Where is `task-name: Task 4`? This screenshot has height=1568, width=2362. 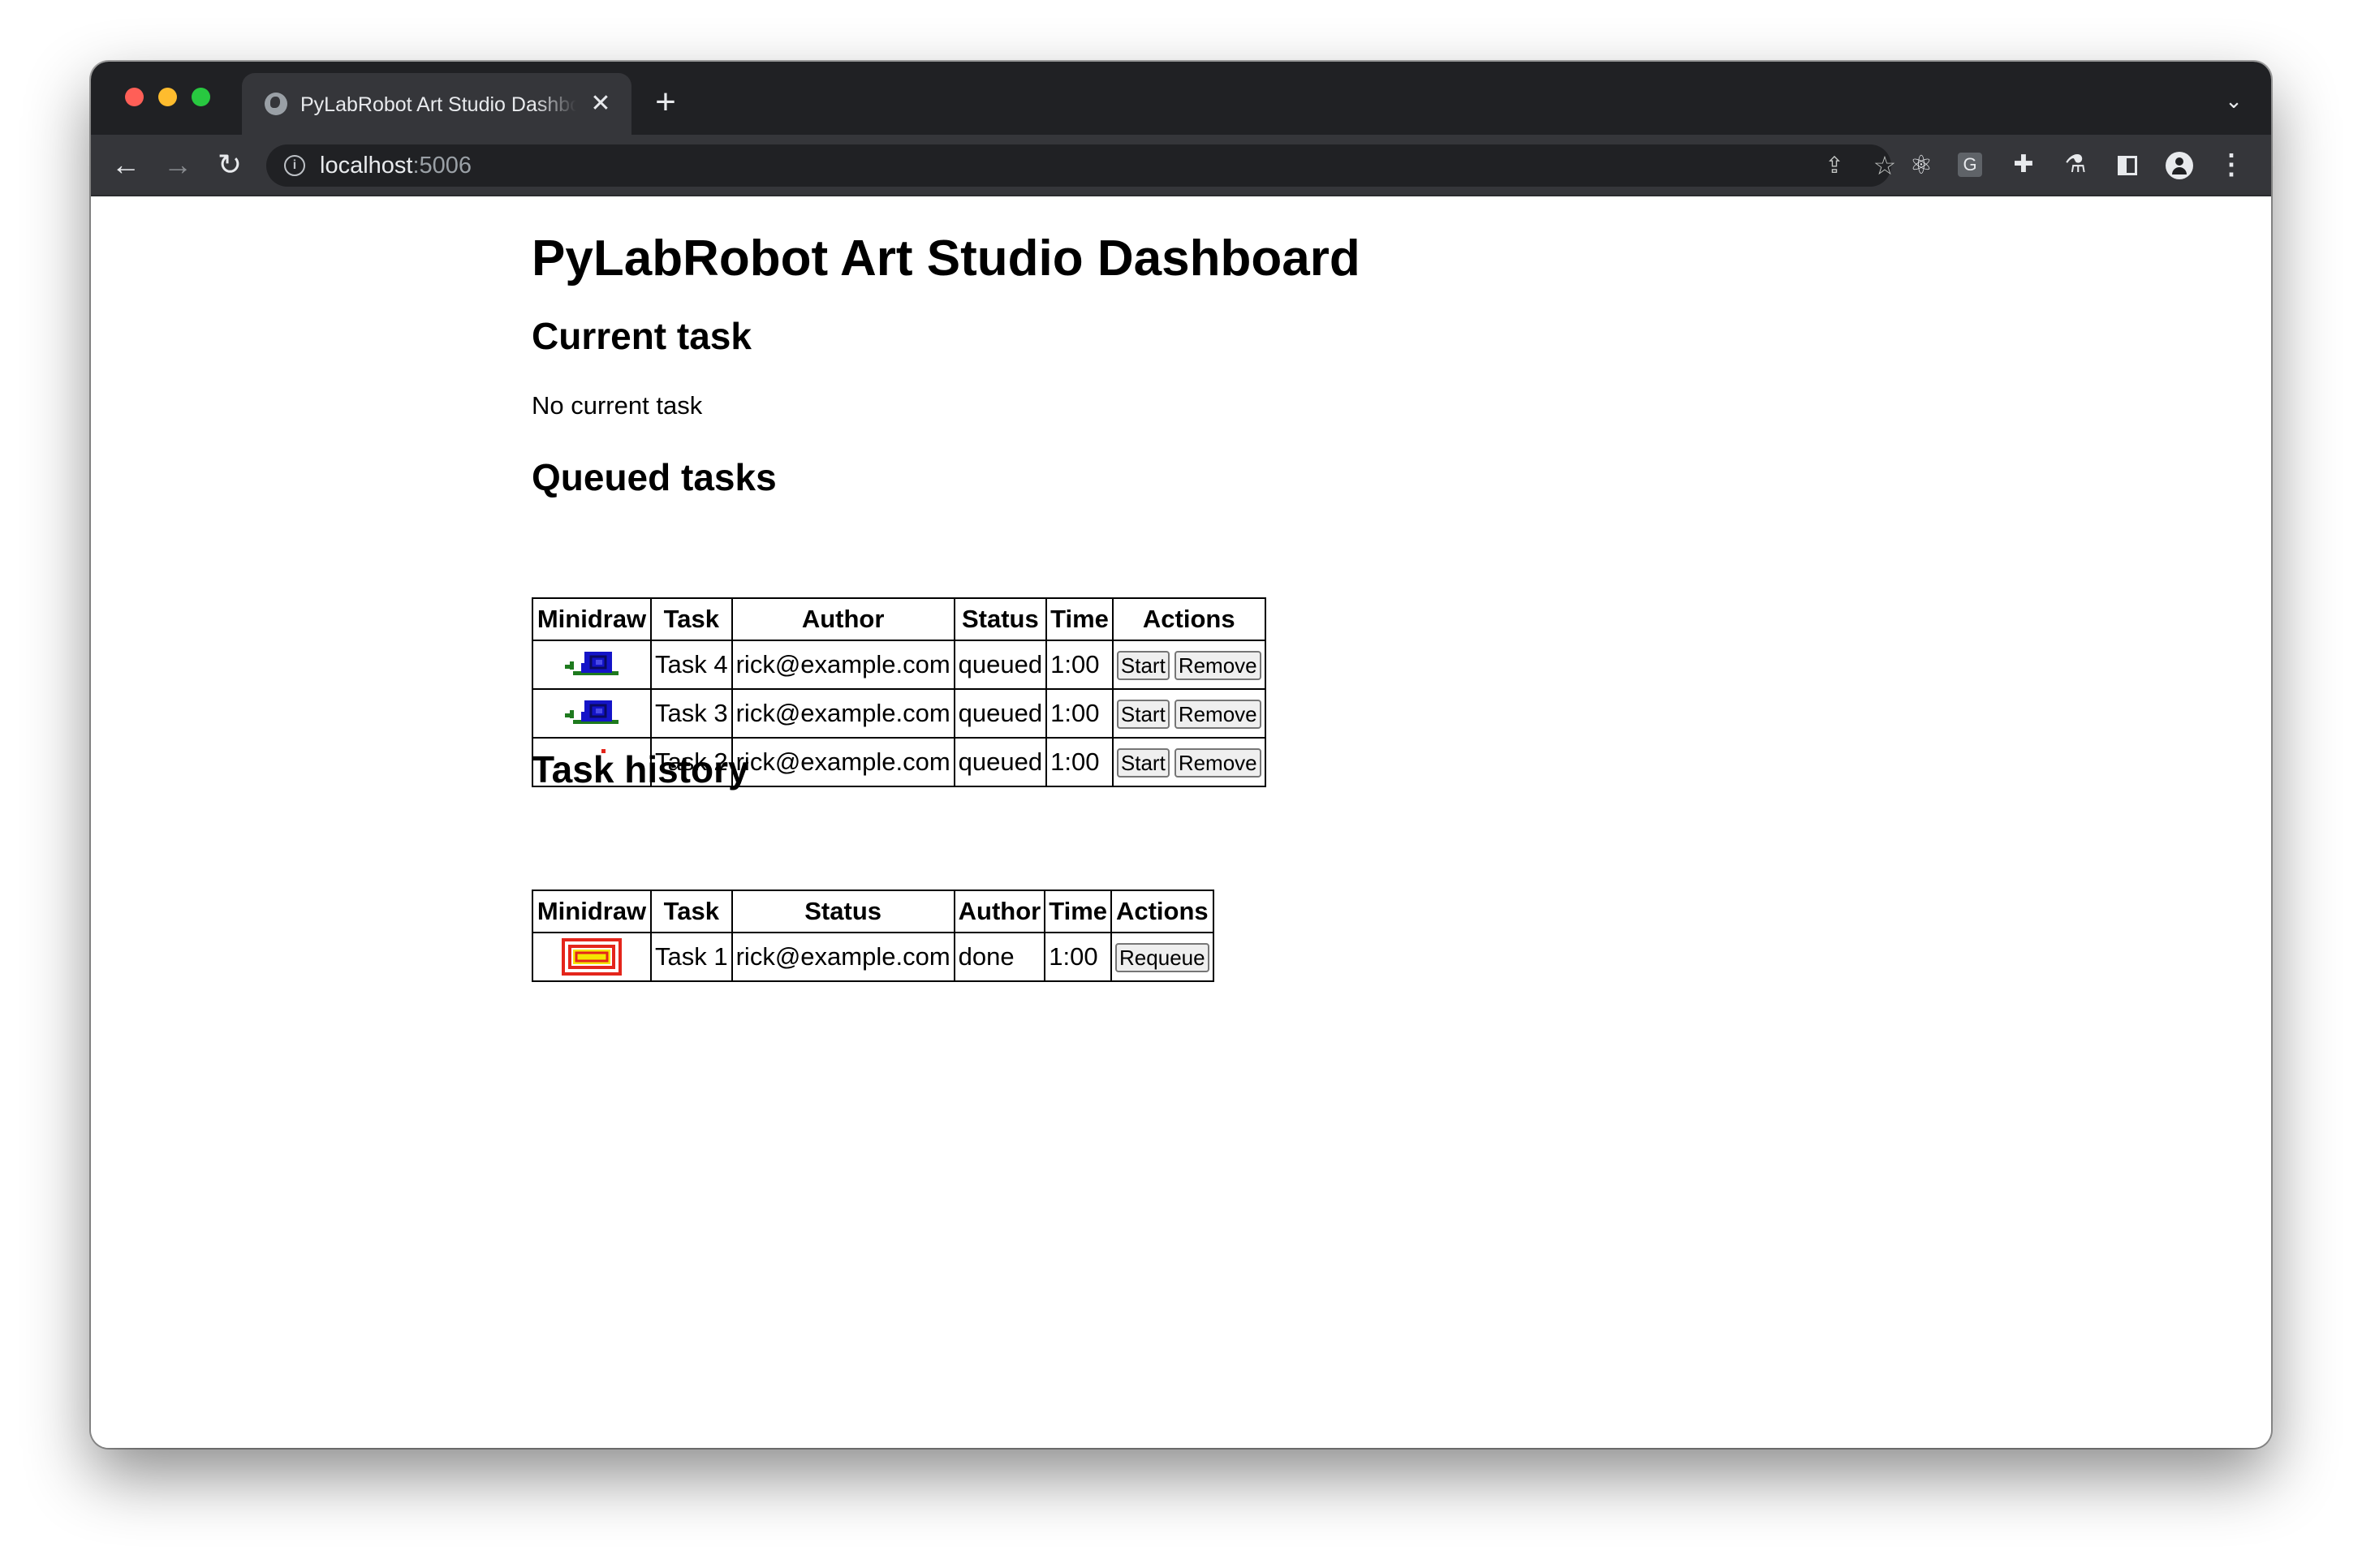 task-name: Task 4 is located at coordinates (691, 665).